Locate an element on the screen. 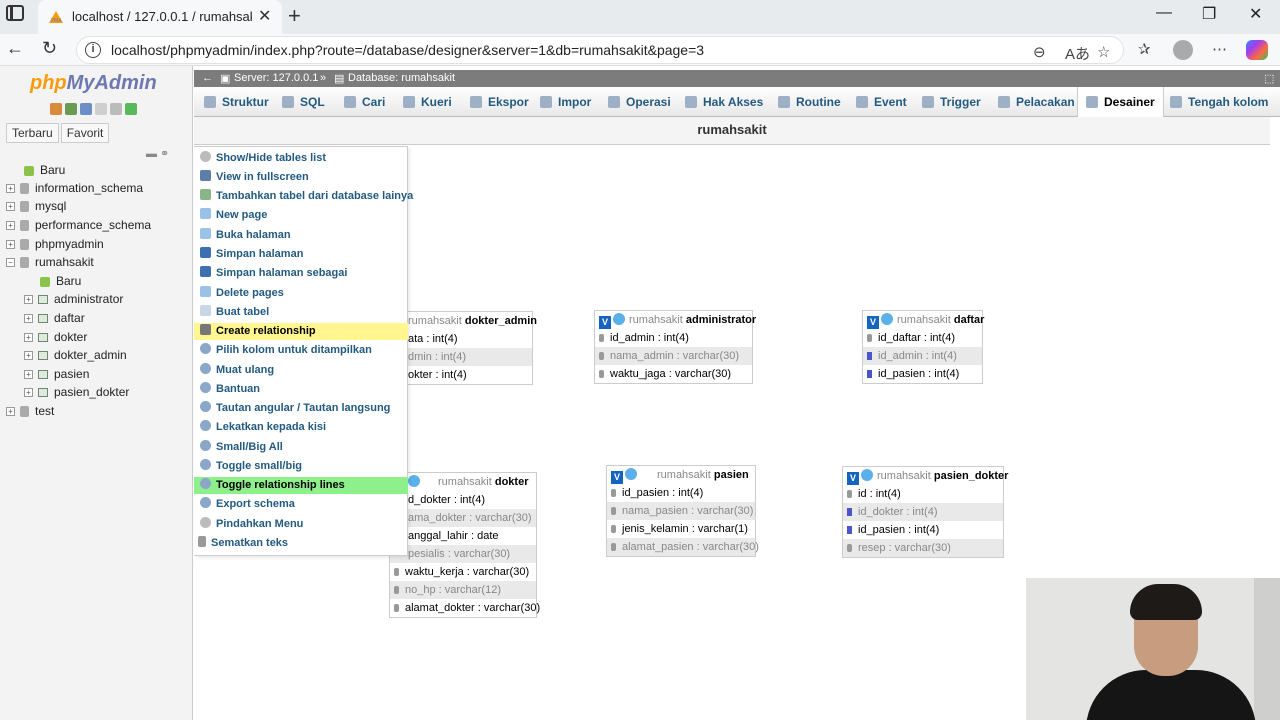 The height and width of the screenshot is (720, 1280). table-row: okter : int(4) is located at coordinates (468, 375).